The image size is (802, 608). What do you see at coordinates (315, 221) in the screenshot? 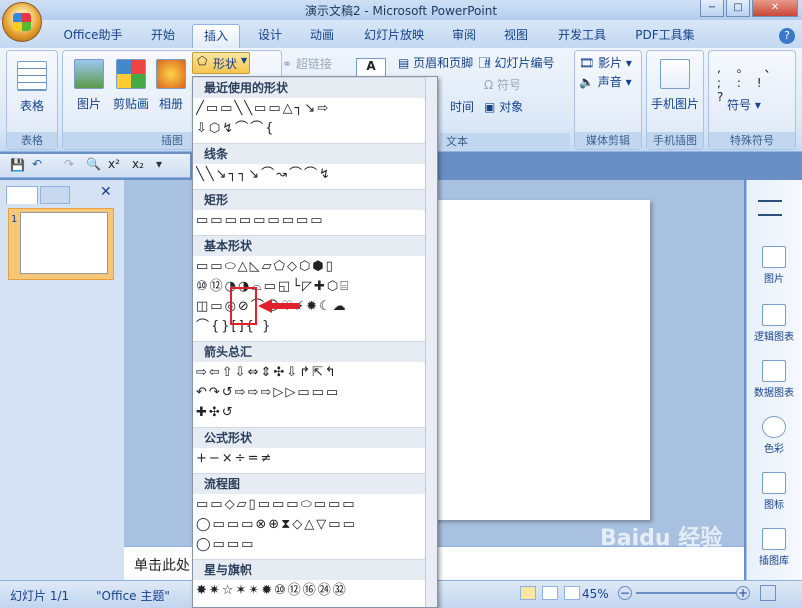
I see `shape-row: ▭▭▭▭▭▭▭▭▭` at bounding box center [315, 221].